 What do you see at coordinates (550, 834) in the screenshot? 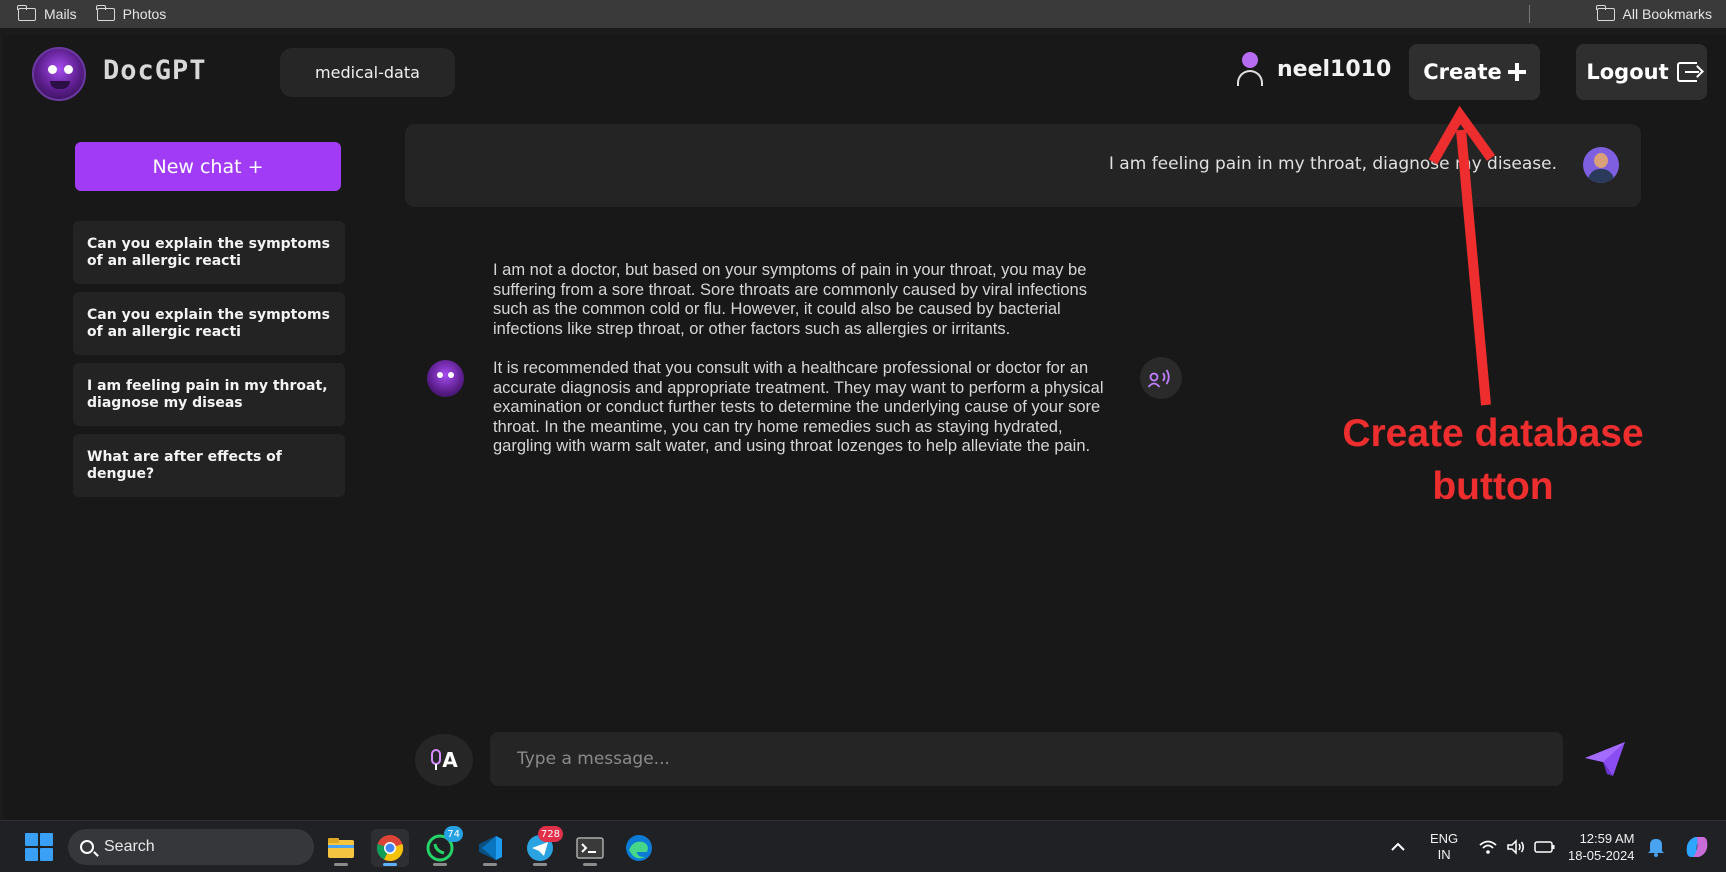
I see `telegram-badge: 728` at bounding box center [550, 834].